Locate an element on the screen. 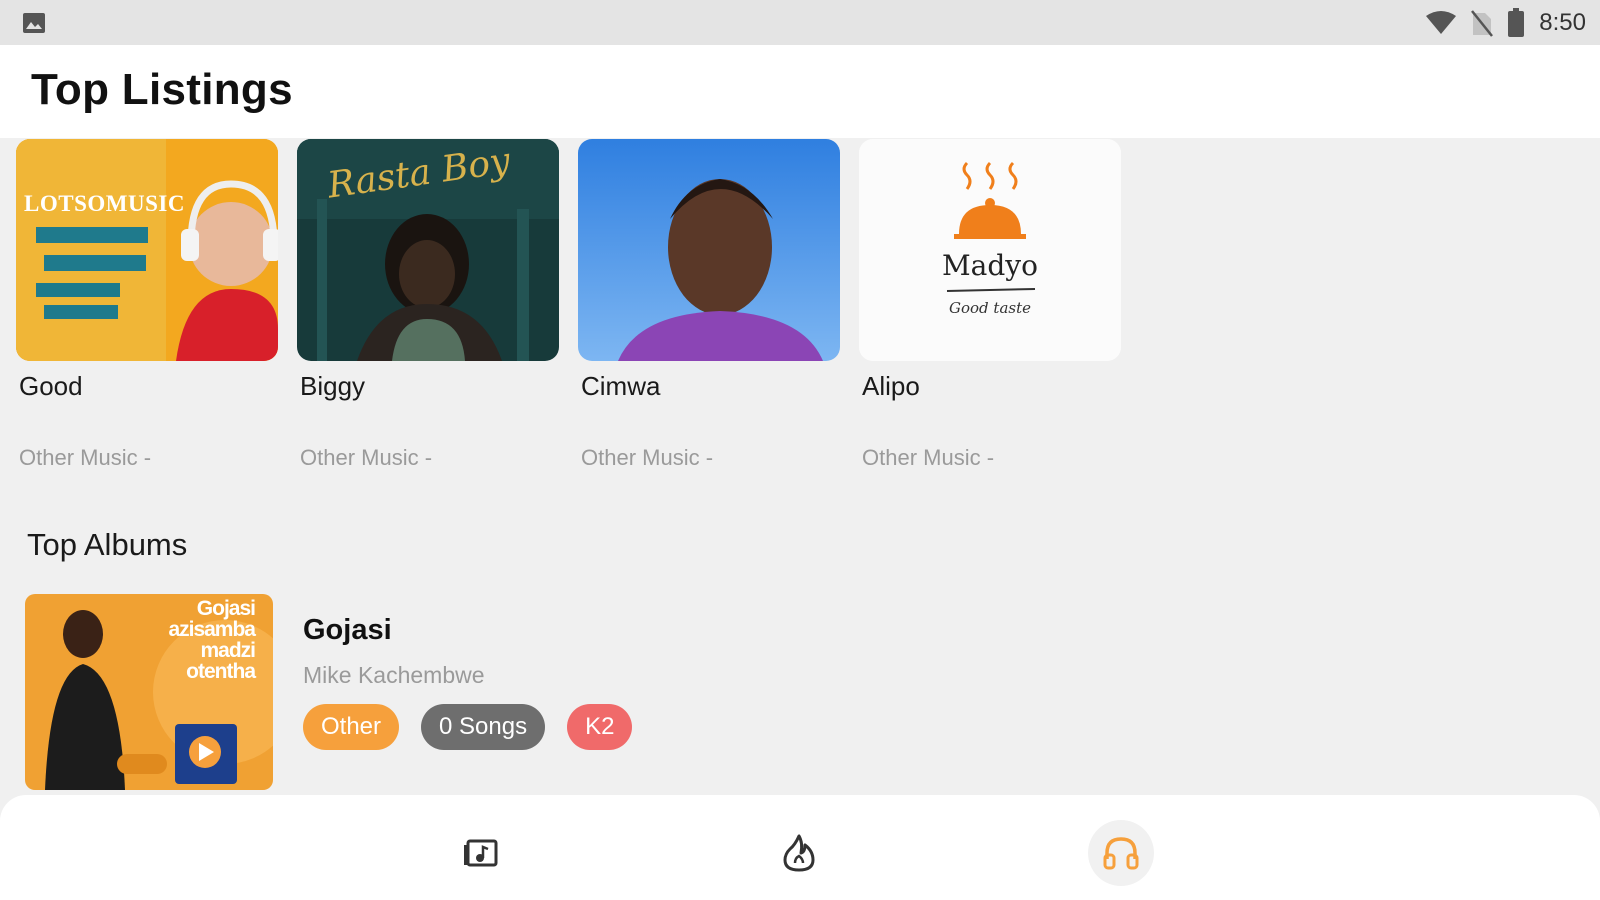  cover-text-line: madzi is located at coordinates (228, 650).